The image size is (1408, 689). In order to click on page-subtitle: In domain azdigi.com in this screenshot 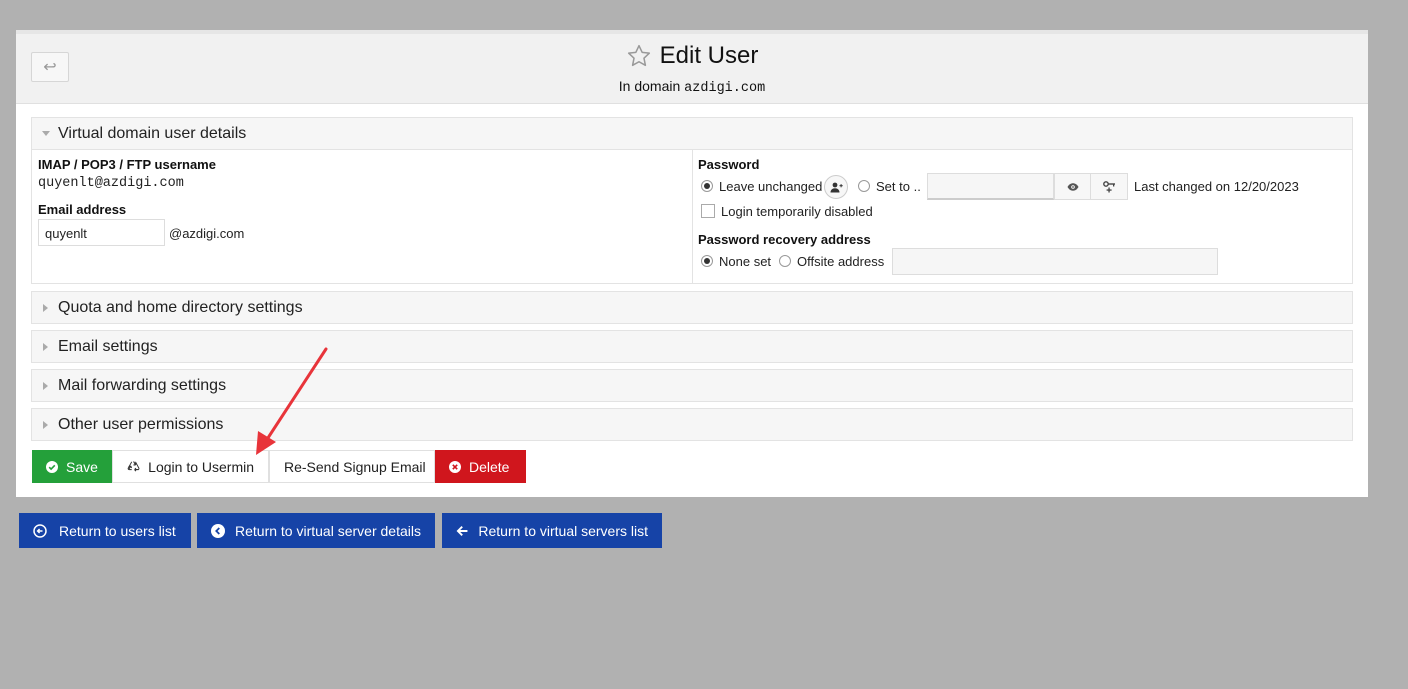, I will do `click(692, 87)`.